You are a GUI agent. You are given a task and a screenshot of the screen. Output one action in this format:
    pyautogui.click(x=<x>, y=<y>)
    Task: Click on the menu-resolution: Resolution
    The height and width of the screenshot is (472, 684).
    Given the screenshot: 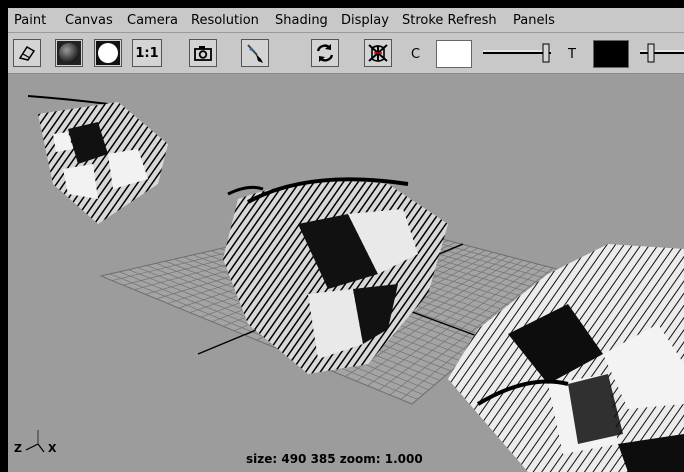 What is the action you would take?
    pyautogui.click(x=225, y=20)
    